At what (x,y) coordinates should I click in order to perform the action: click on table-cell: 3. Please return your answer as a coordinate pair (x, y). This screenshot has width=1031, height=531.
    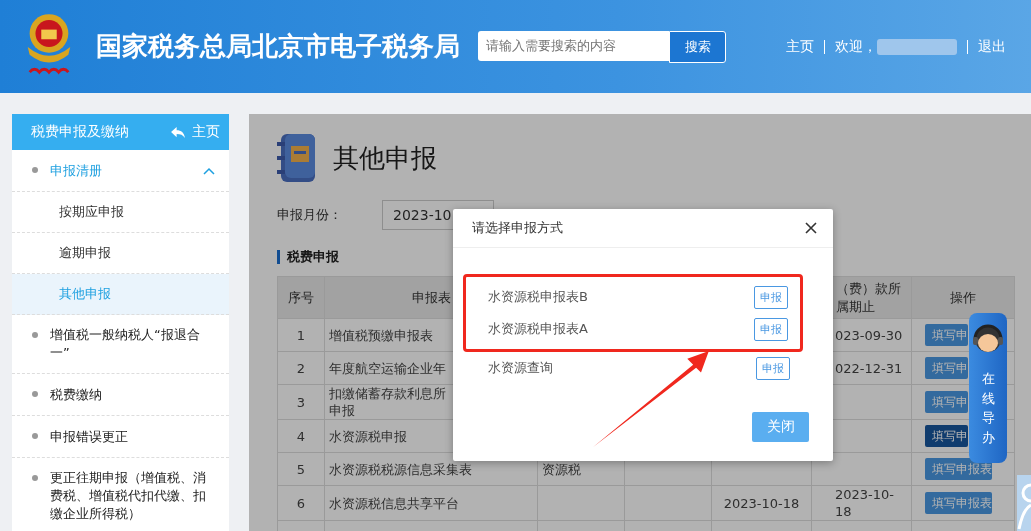
    Looking at the image, I should click on (301, 402).